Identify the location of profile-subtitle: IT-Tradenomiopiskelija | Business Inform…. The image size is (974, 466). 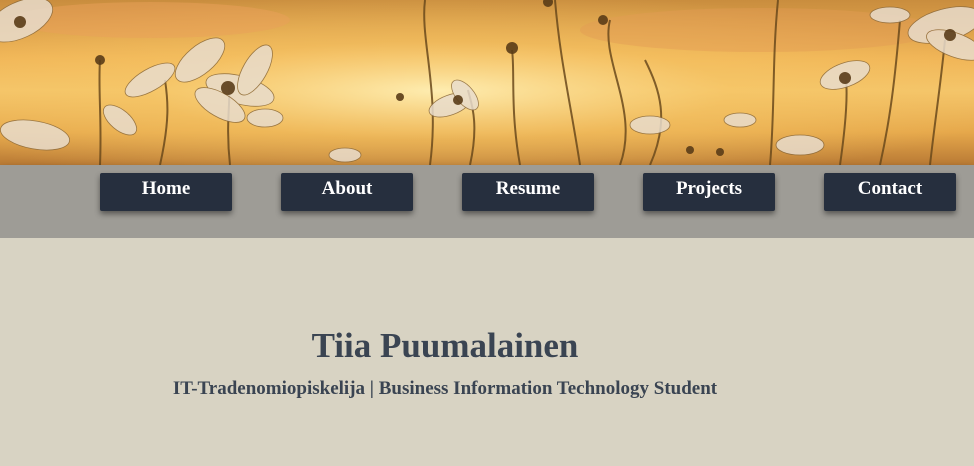
(445, 388).